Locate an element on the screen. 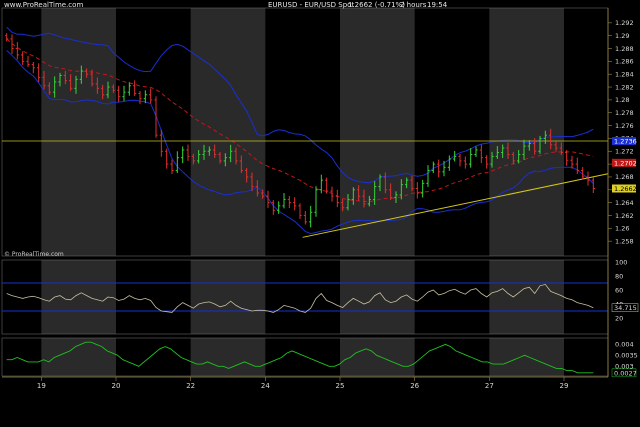 The width and height of the screenshot is (640, 427). price-tick-label: 1.288 is located at coordinates (624, 49).